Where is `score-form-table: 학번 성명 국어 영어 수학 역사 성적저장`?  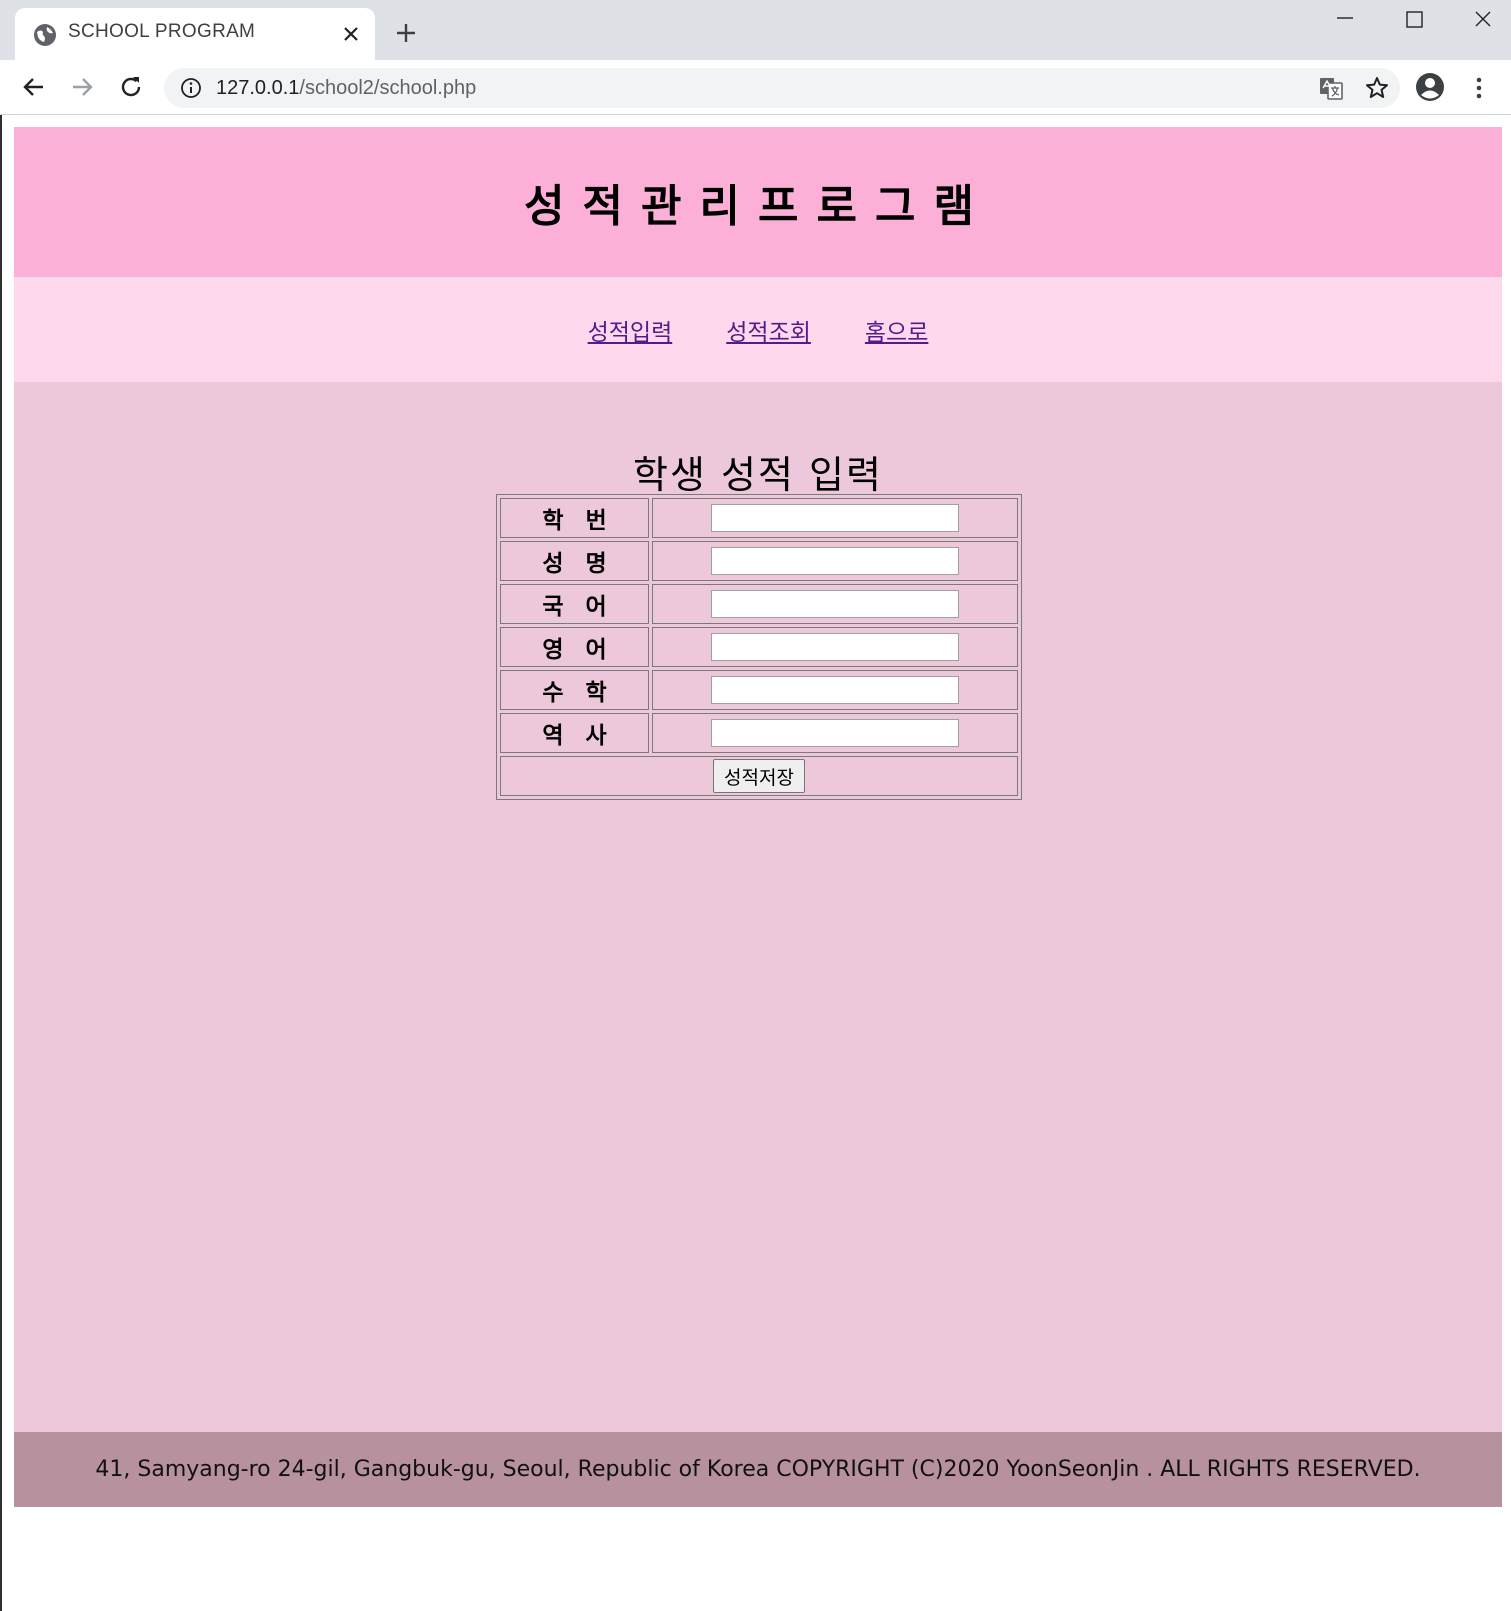 score-form-table: 학번 성명 국어 영어 수학 역사 성적저장 is located at coordinates (759, 647).